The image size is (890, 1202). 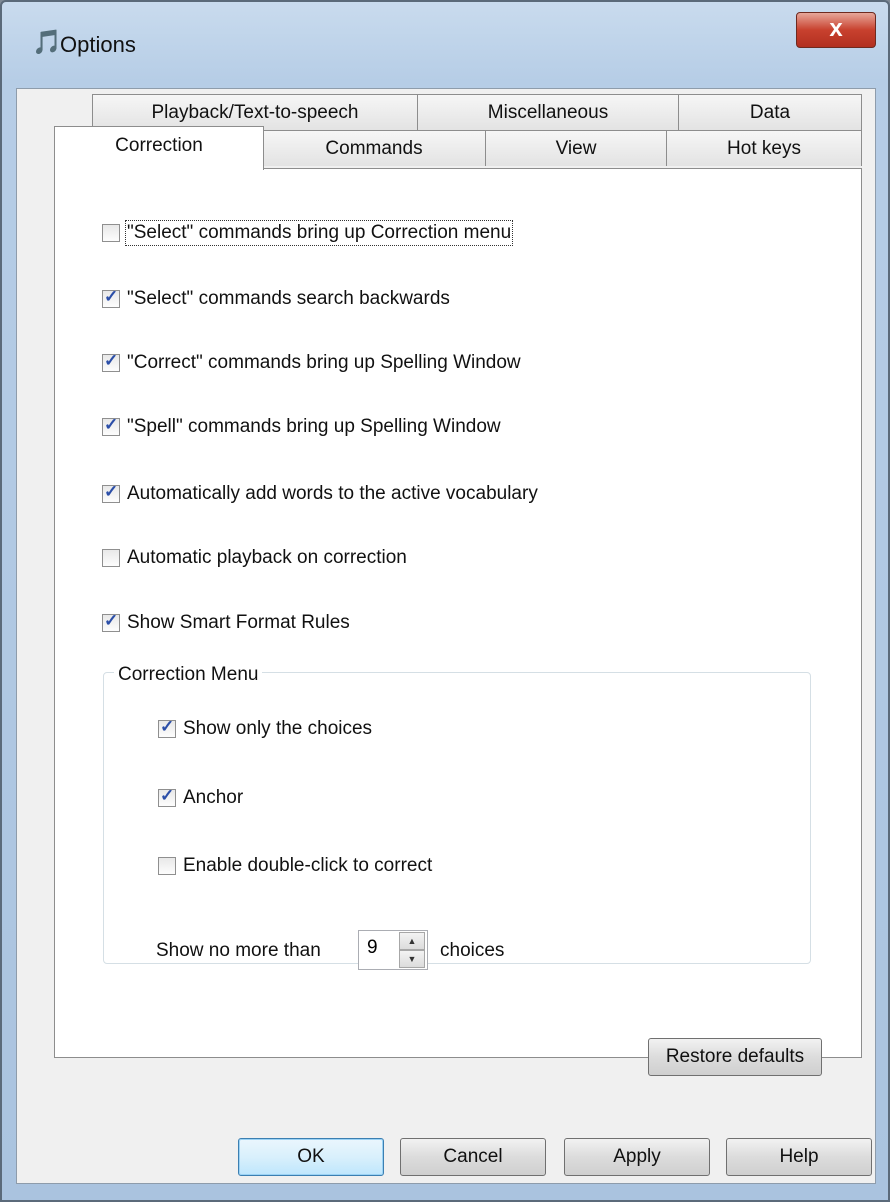 What do you see at coordinates (374, 148) in the screenshot?
I see `tab-commands: Commands` at bounding box center [374, 148].